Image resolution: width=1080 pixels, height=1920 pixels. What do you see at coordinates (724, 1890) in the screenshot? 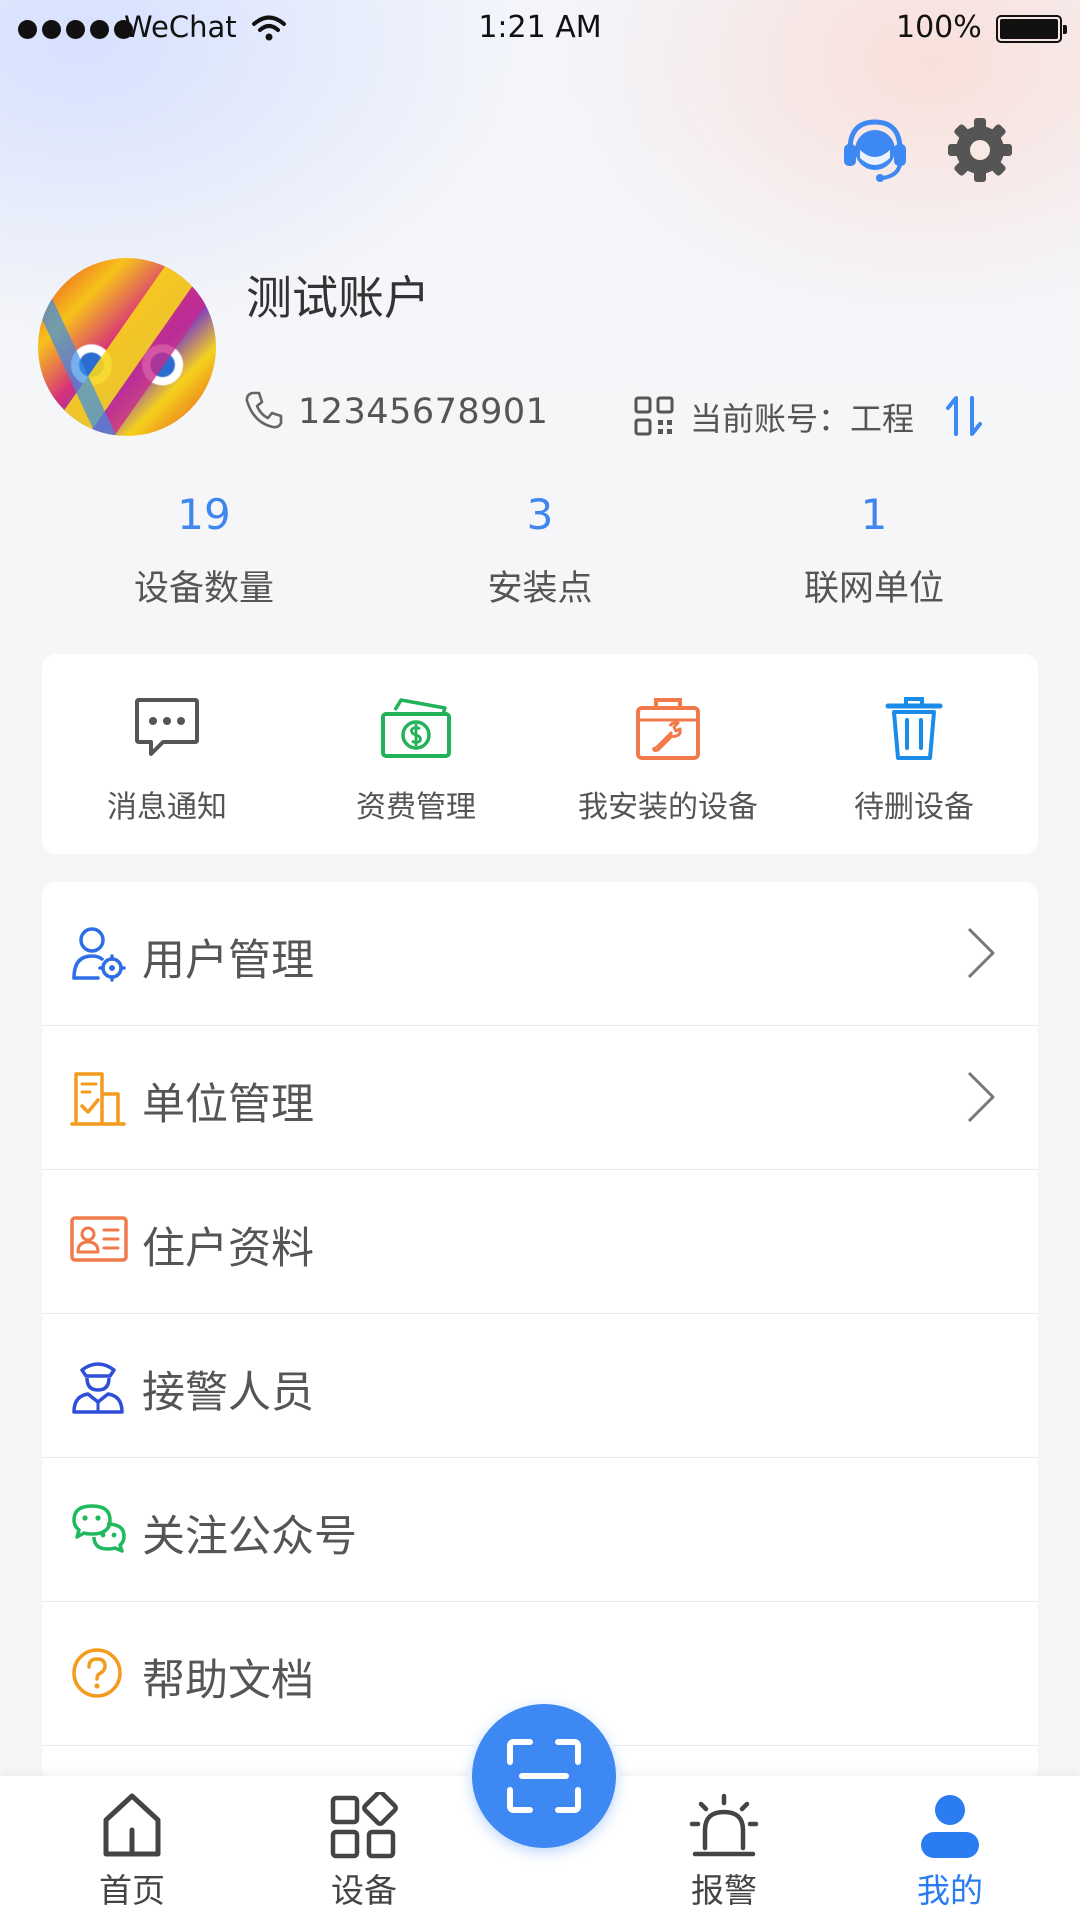
I see `tab-label: 报警` at bounding box center [724, 1890].